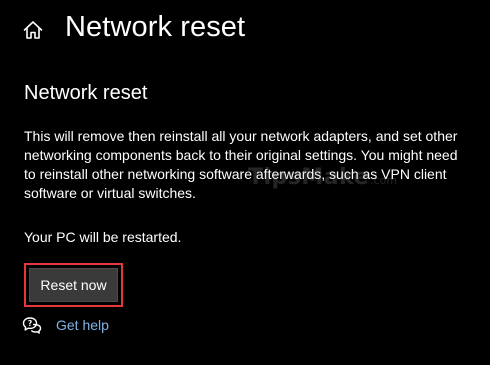  I want to click on help-chat-icon: ?, so click(32, 325).